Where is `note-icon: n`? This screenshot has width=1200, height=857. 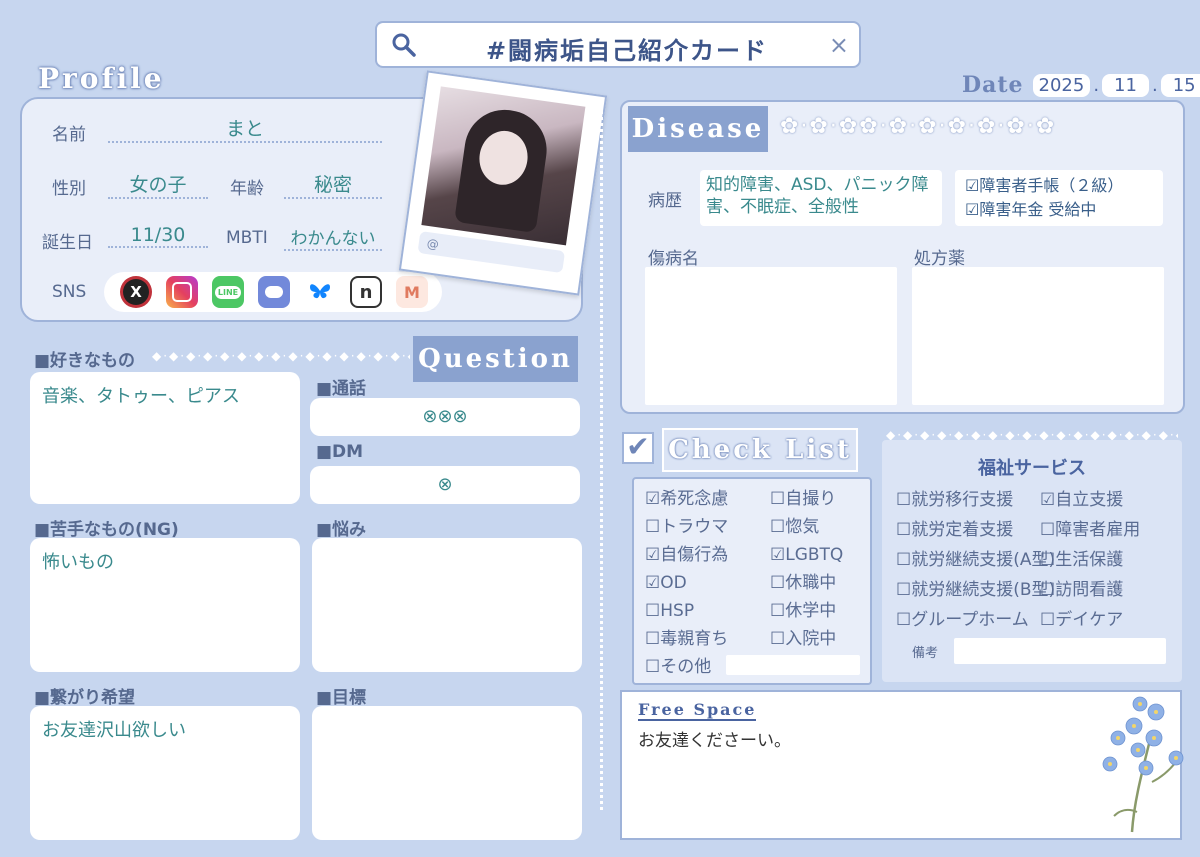 note-icon: n is located at coordinates (366, 292).